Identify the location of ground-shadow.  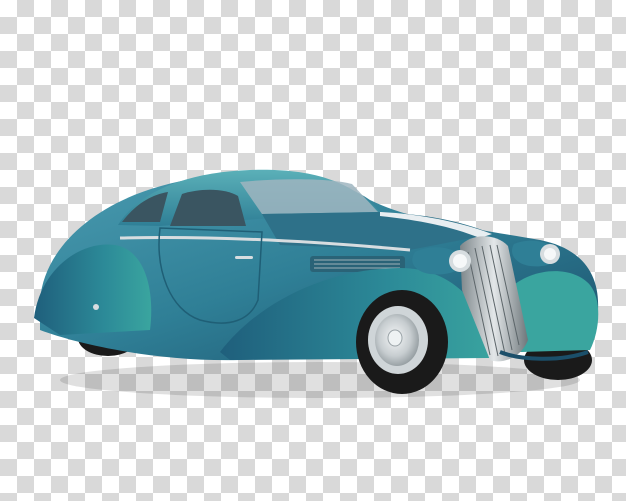
(320, 380).